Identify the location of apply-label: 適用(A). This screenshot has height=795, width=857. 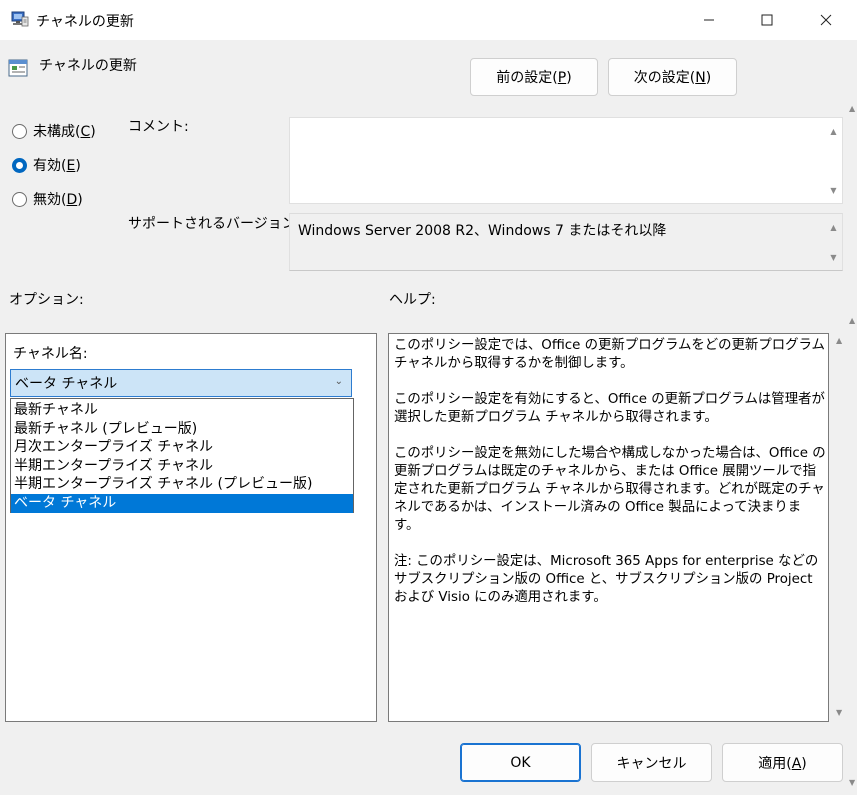
(782, 763).